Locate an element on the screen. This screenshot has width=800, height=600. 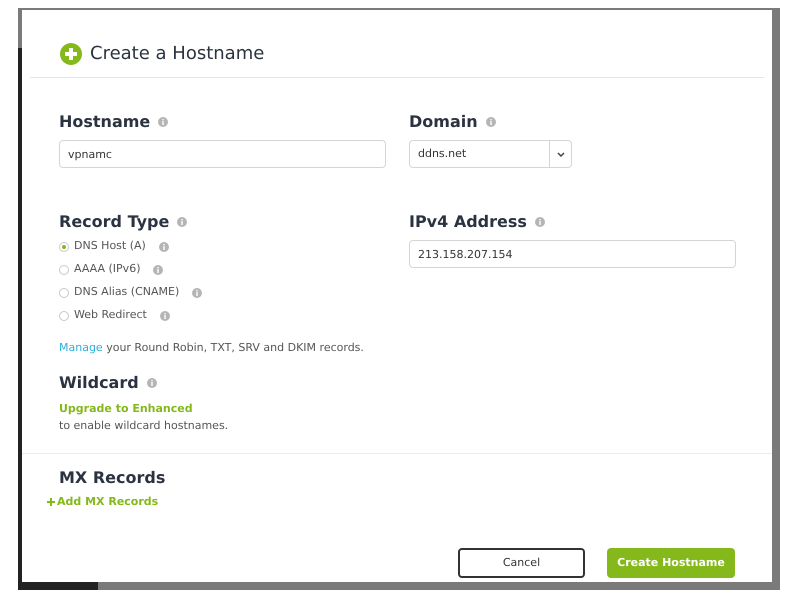
wildcard-note: to enable wildcard hostnames. is located at coordinates (144, 426).